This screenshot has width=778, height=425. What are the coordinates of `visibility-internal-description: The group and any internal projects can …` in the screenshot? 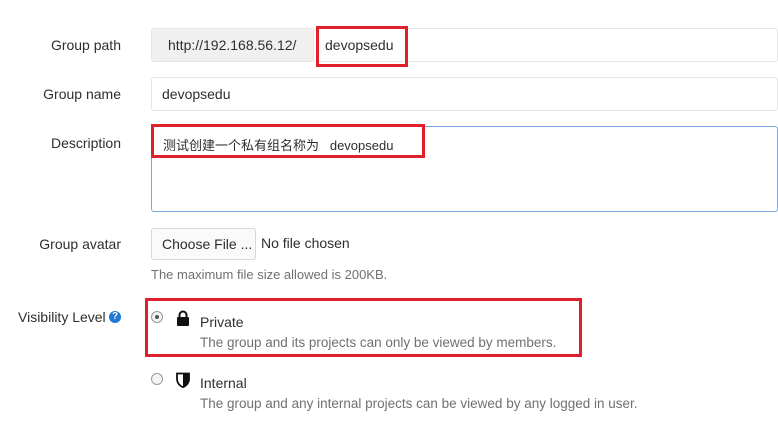 It's located at (419, 403).